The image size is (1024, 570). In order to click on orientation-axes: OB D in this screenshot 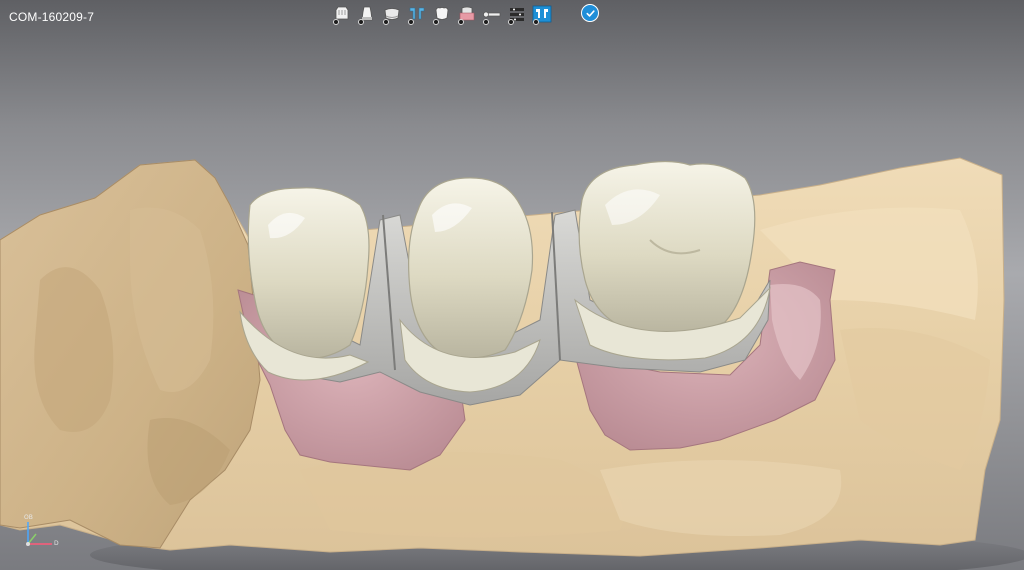, I will do `click(40, 532)`.